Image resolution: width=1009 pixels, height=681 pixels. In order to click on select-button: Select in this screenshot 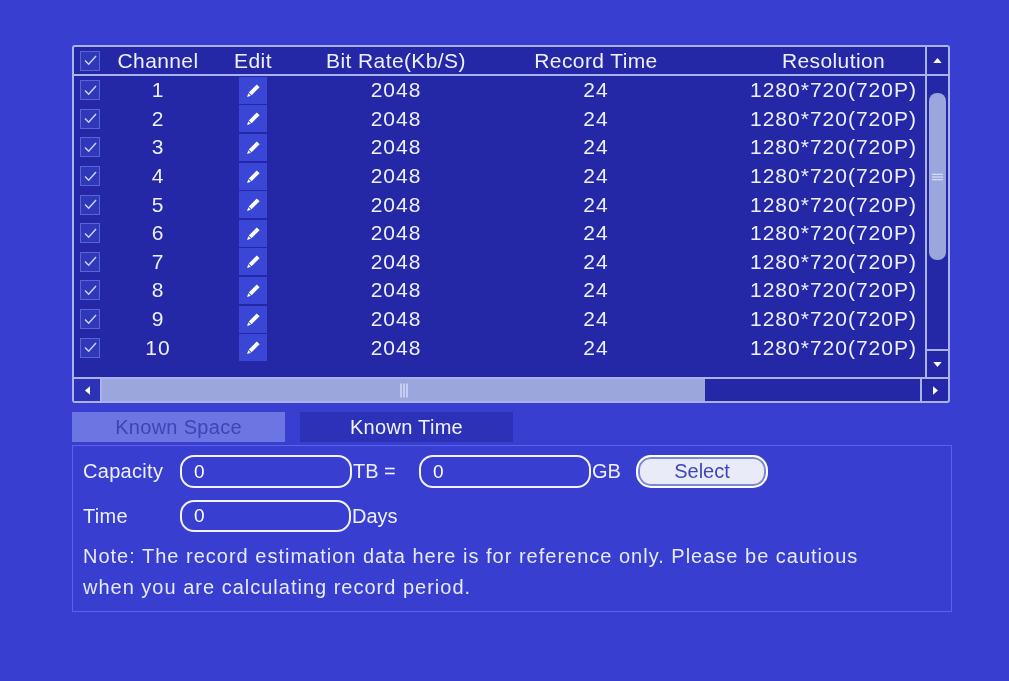, I will do `click(702, 471)`.